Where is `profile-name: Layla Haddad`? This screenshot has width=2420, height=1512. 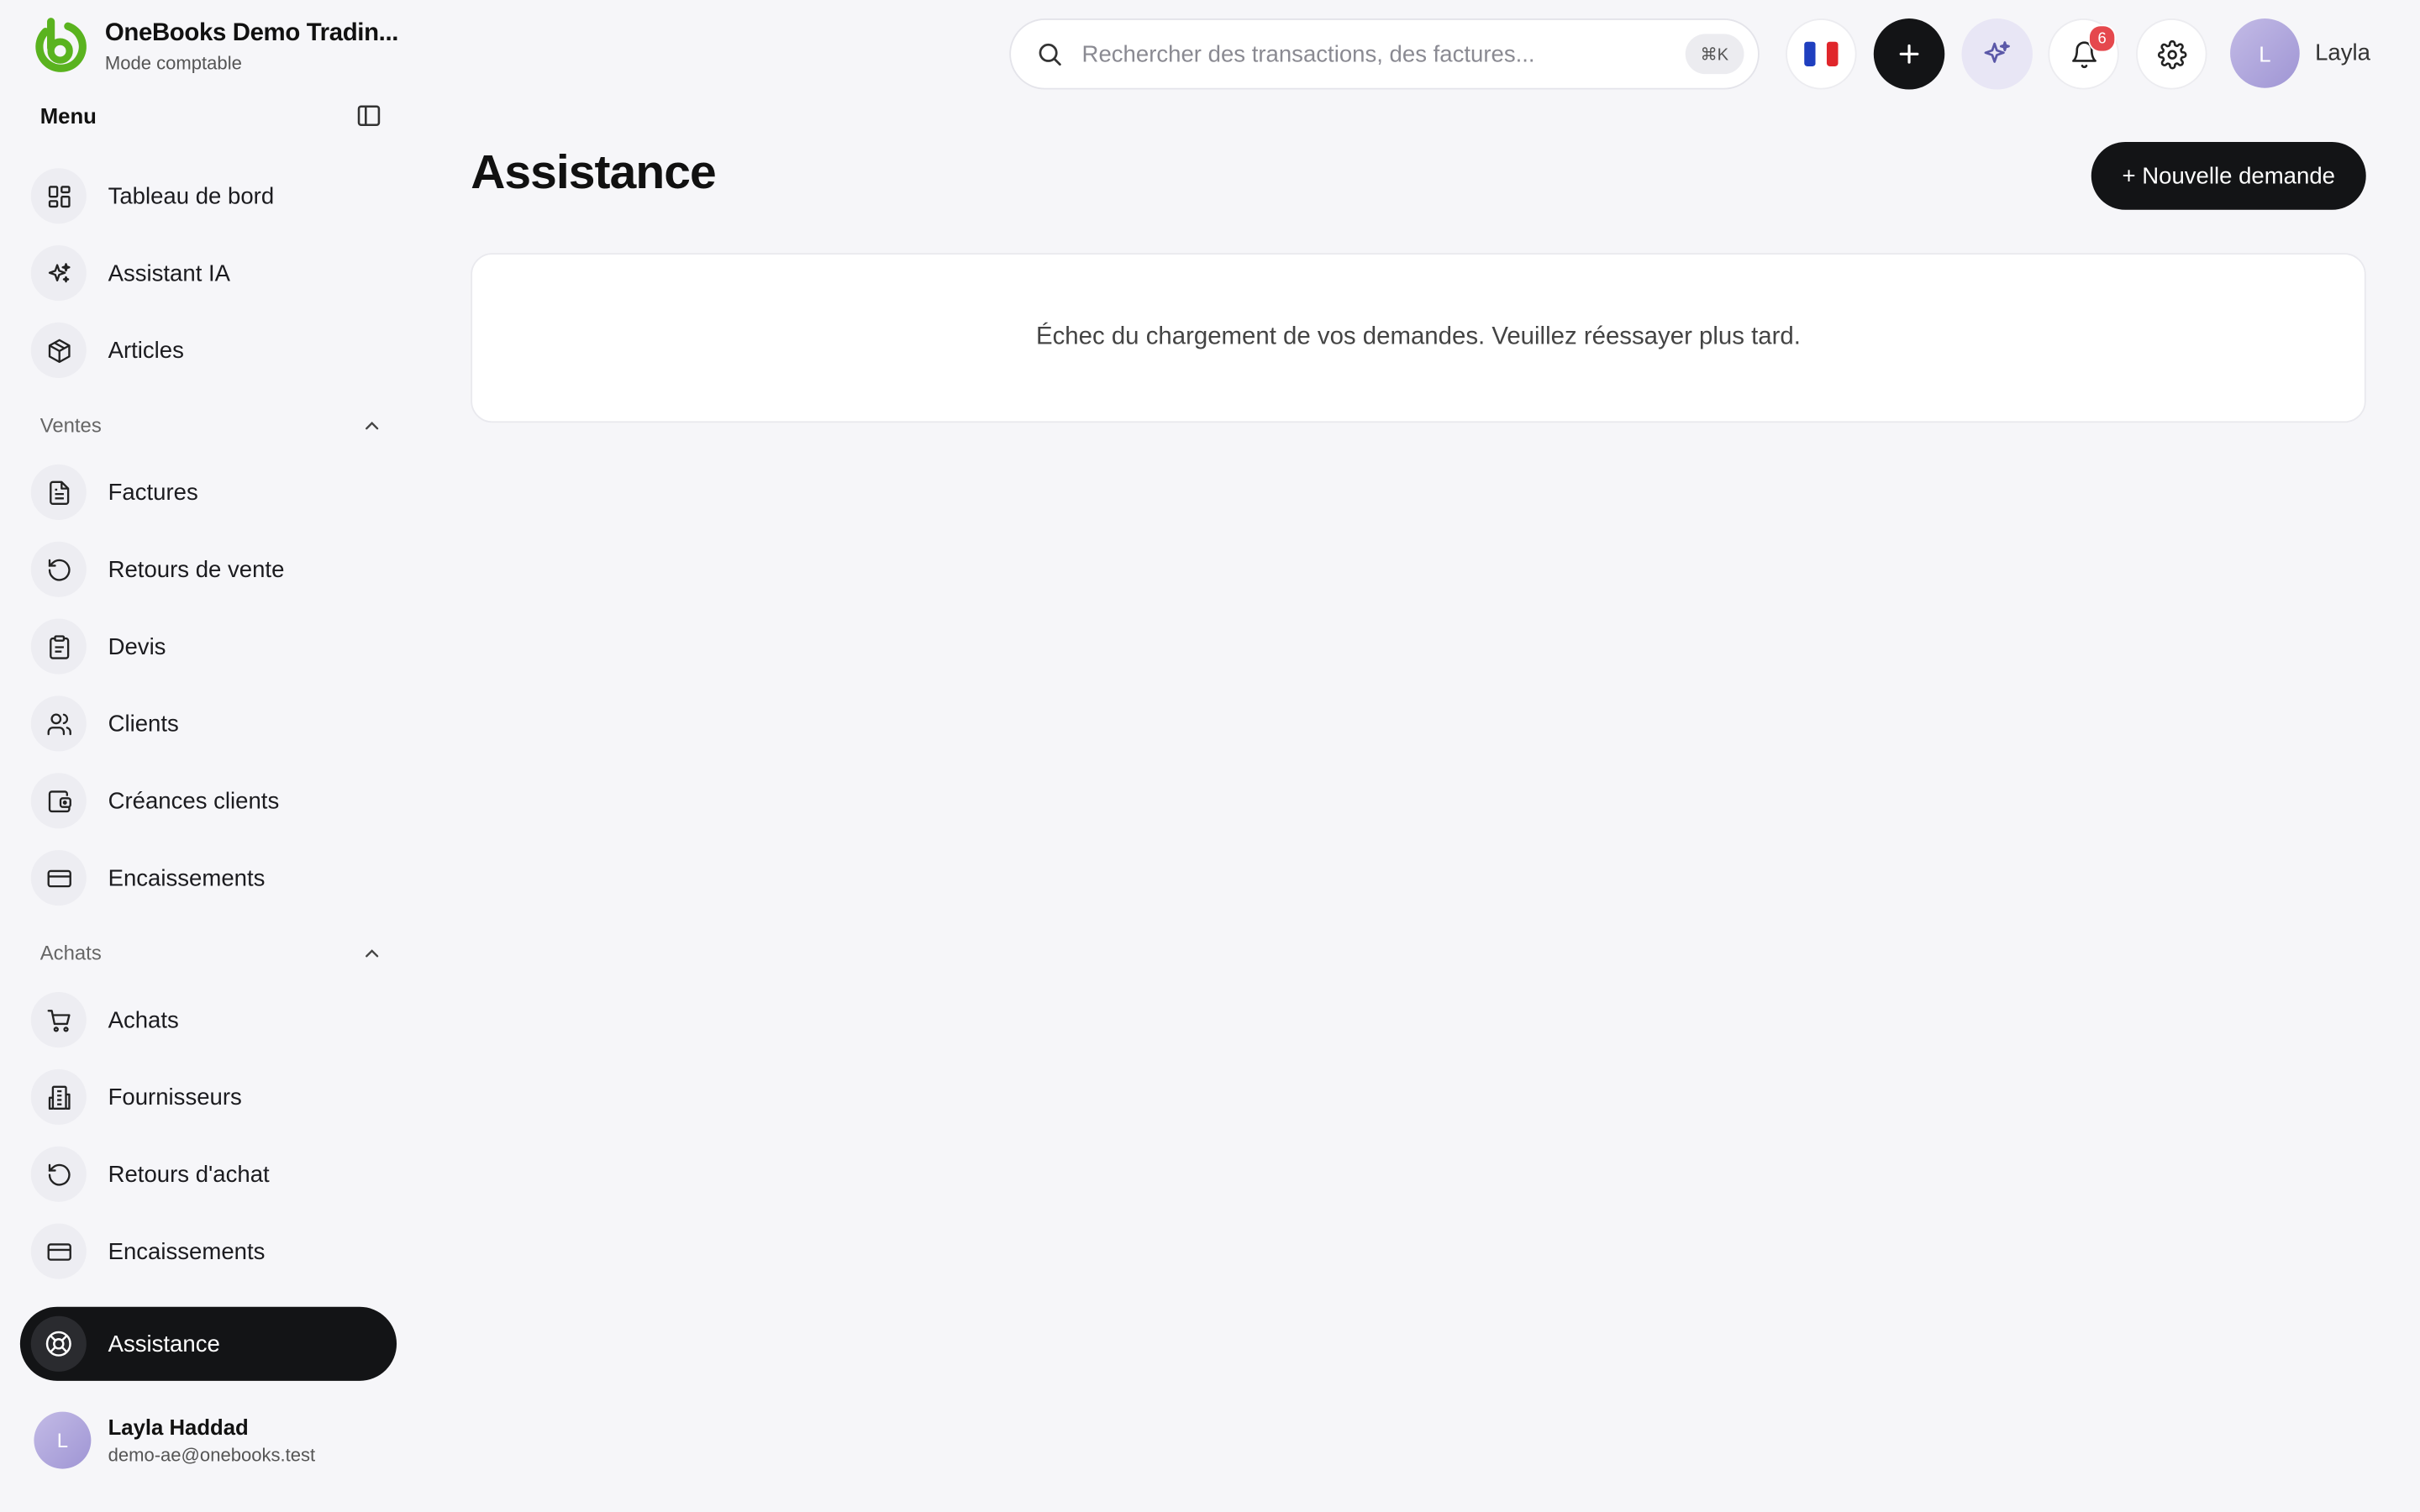 profile-name: Layla Haddad is located at coordinates (178, 1427).